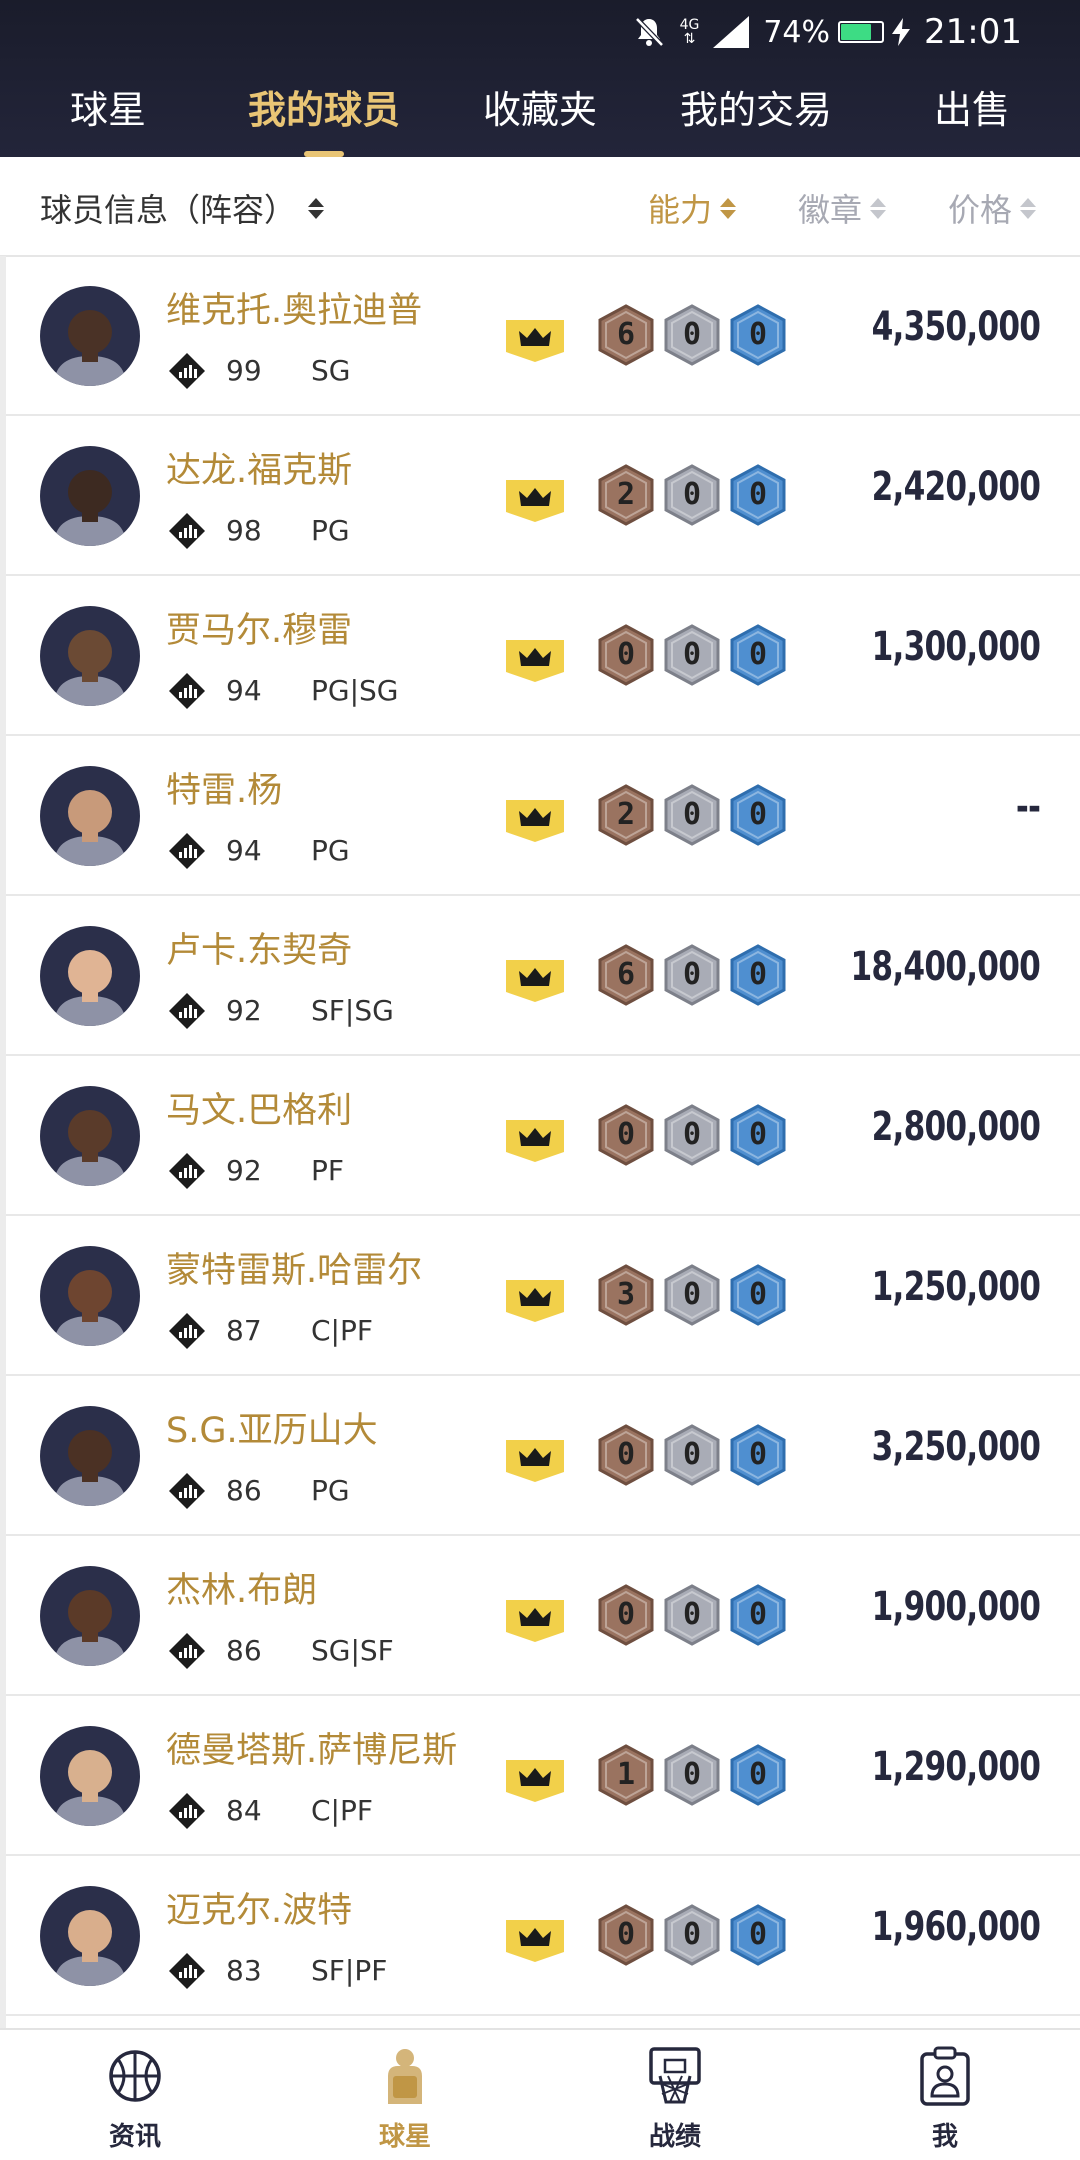  What do you see at coordinates (244, 370) in the screenshot?
I see `player-rating: 99` at bounding box center [244, 370].